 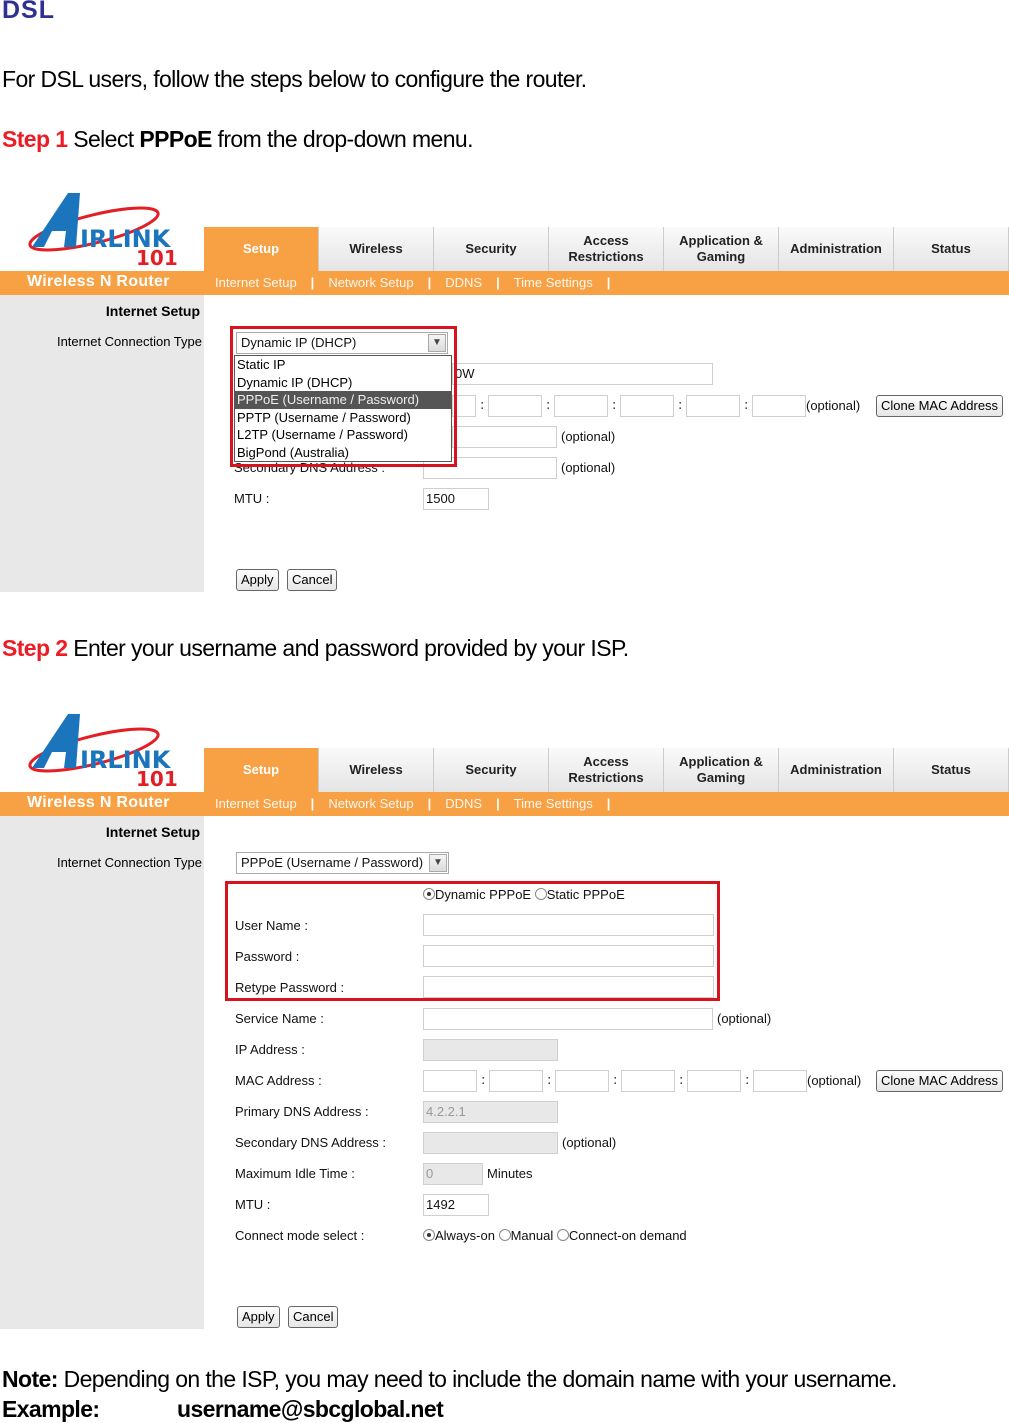 I want to click on hostname-input: 0W, so click(x=582, y=374).